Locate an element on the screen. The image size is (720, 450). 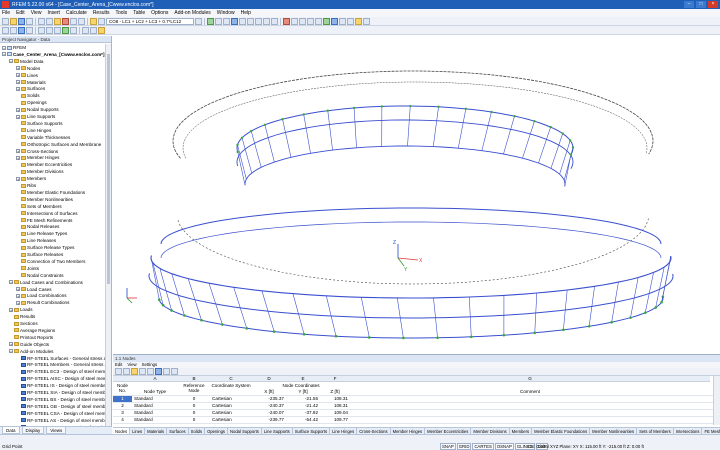
tab-views: Views is located at coordinates (56, 430).